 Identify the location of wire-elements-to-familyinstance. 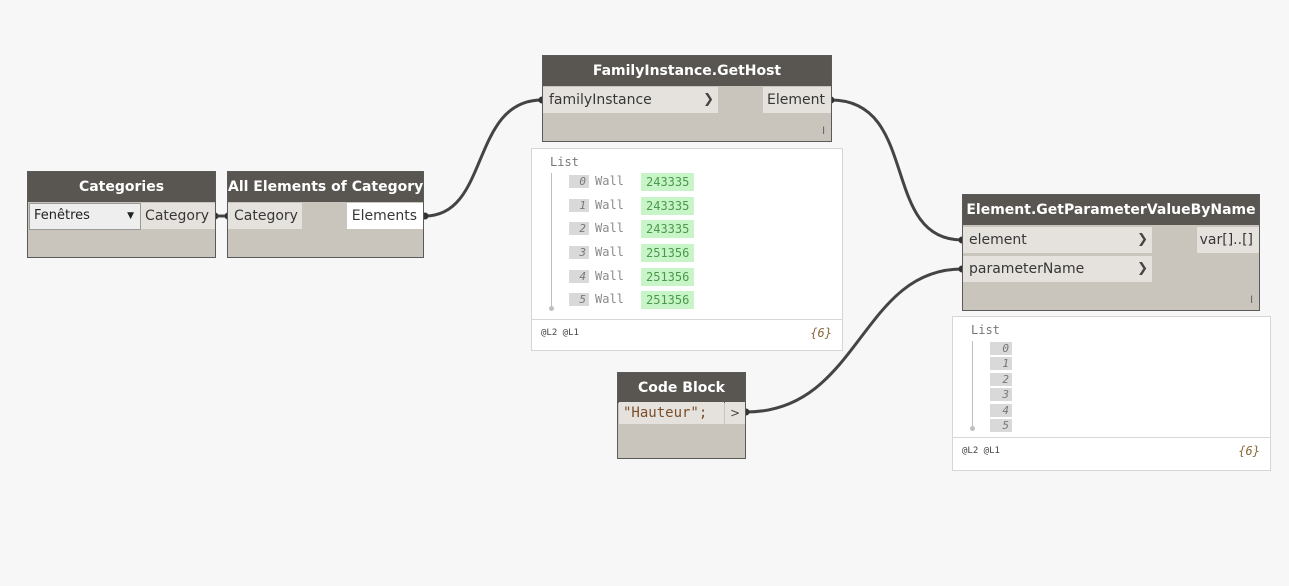
(483, 158).